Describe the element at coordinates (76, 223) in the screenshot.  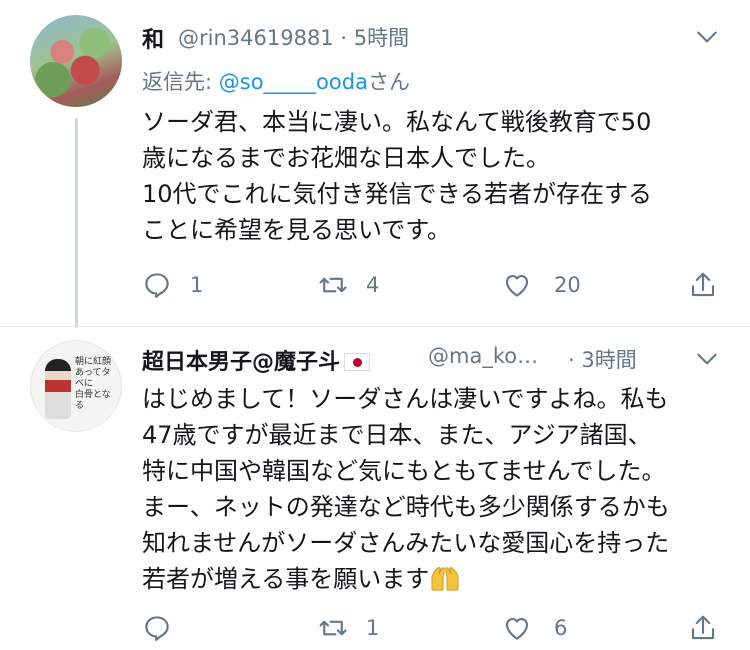
I see `thread-connector` at that location.